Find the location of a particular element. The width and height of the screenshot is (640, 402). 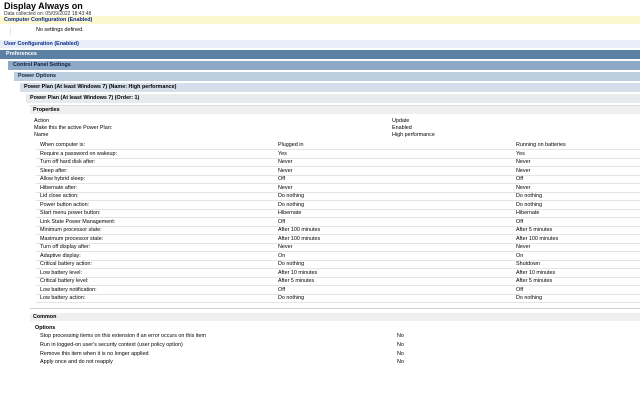

table-header-cell: Plugged in is located at coordinates (291, 145).